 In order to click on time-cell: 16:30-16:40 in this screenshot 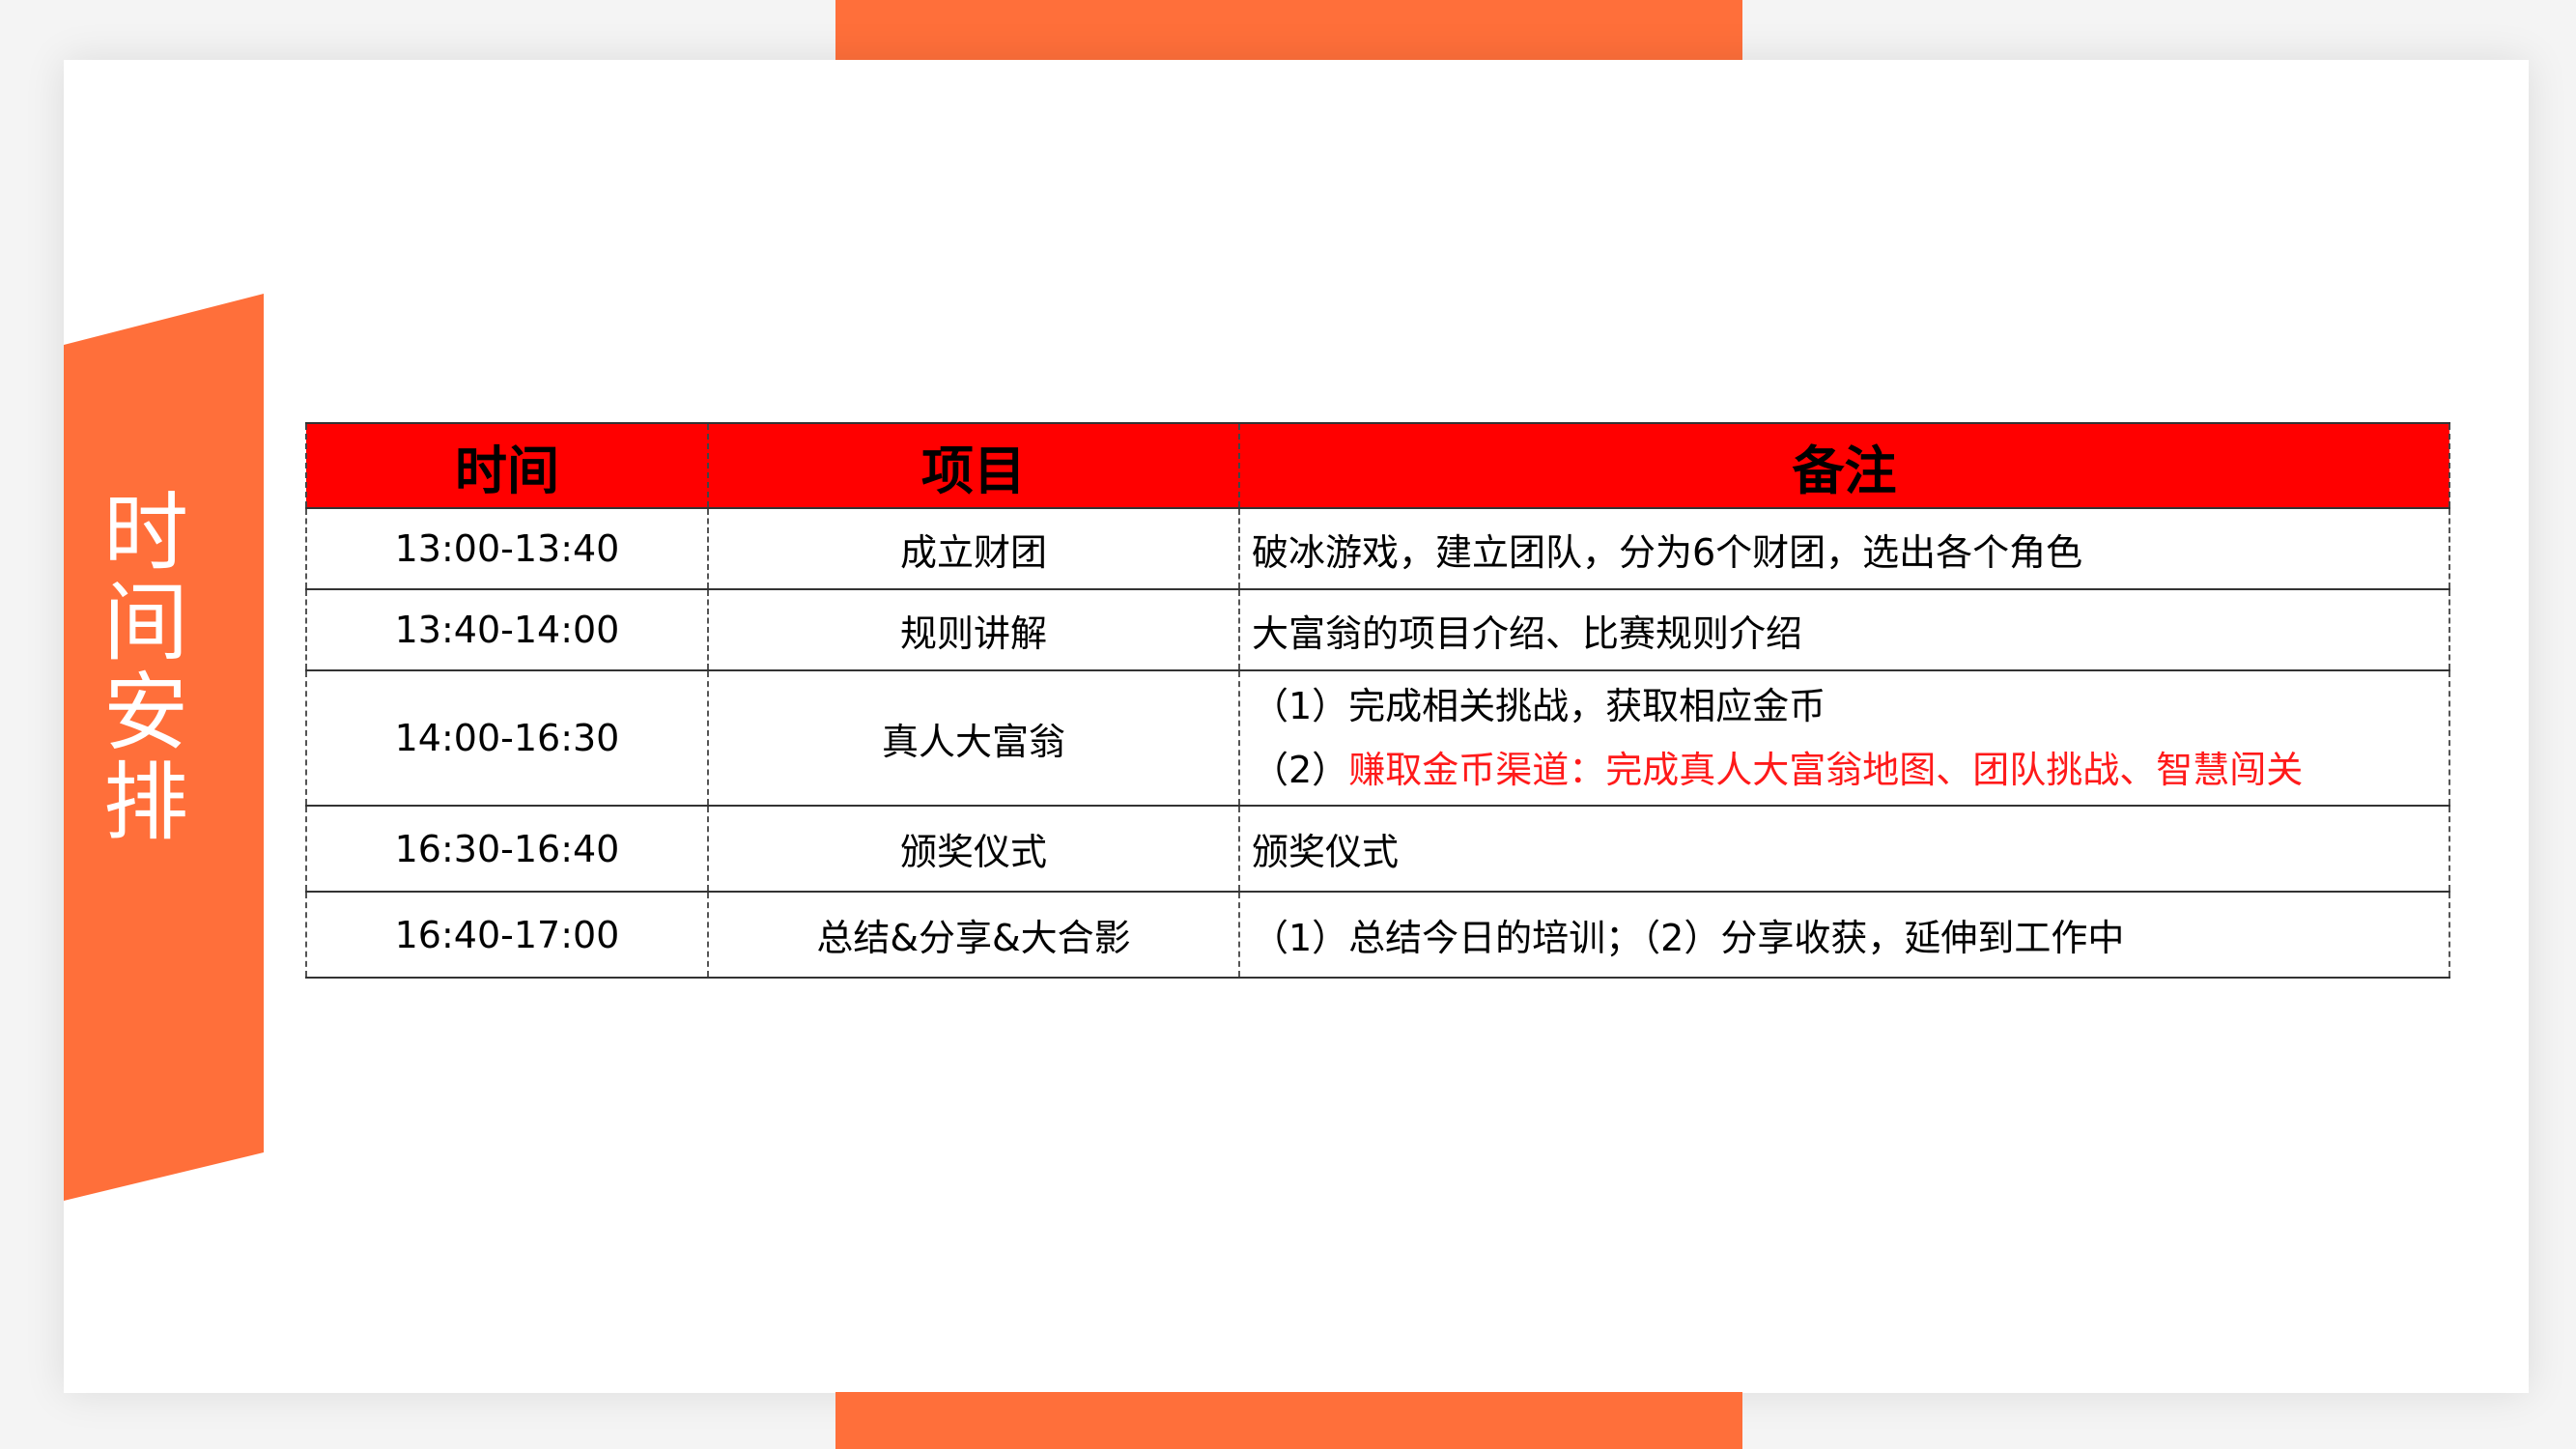, I will do `click(507, 849)`.